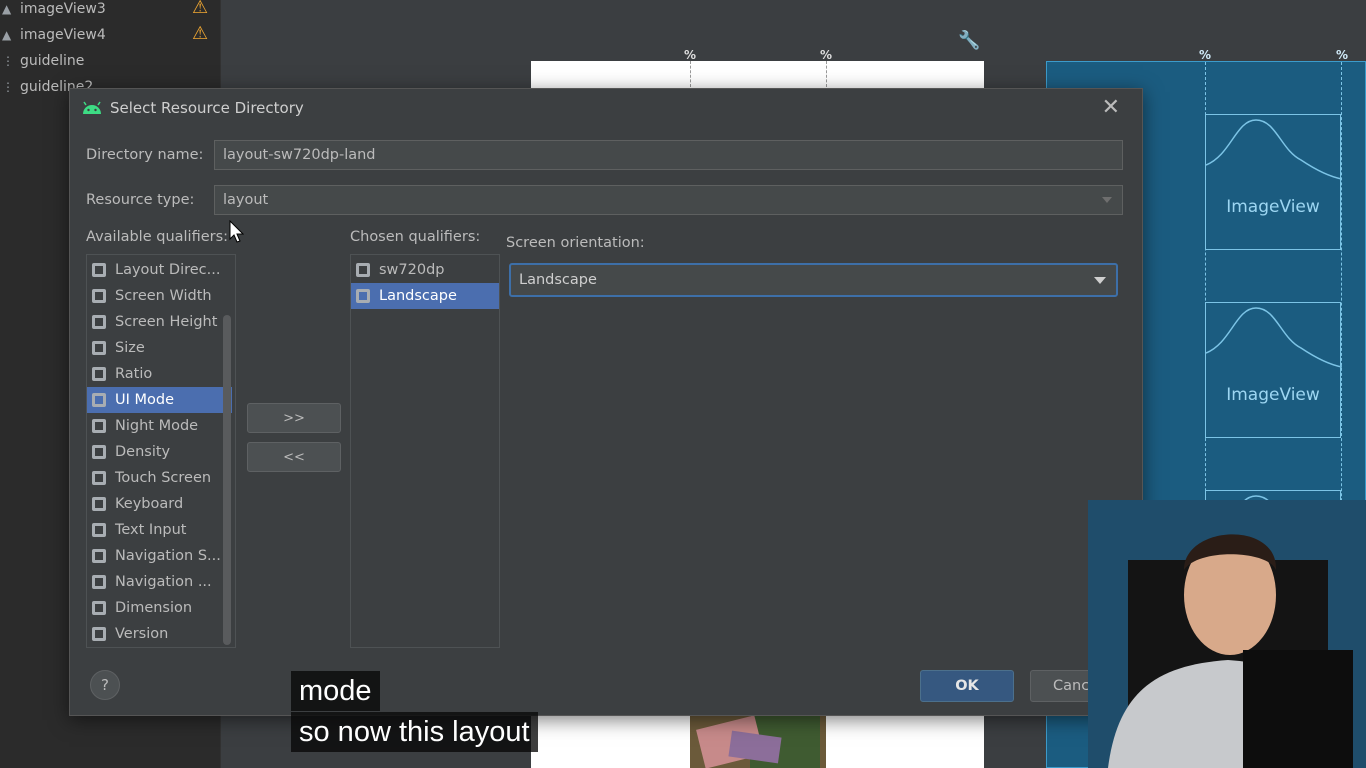 This screenshot has height=768, width=1366. Describe the element at coordinates (415, 237) in the screenshot. I see `chosen-qualifiers-label: Chosen qualifiers:` at that location.